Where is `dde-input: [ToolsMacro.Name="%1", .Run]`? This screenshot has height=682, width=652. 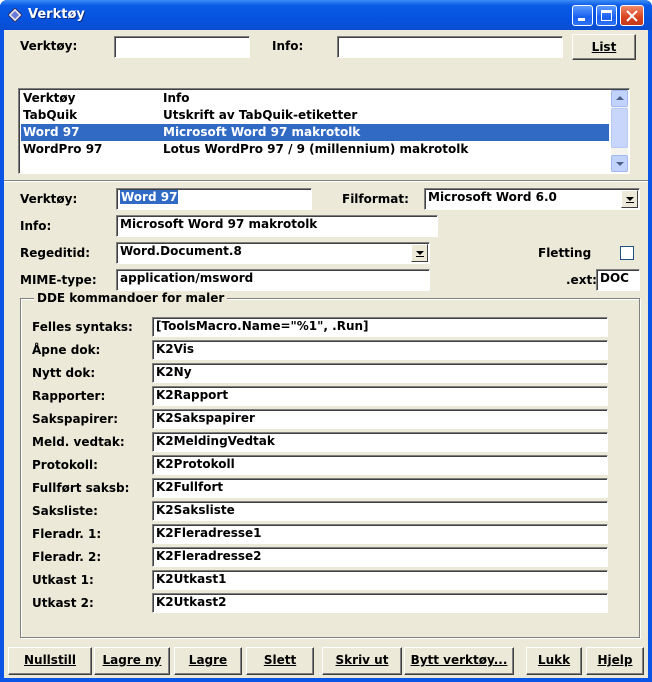 dde-input: [ToolsMacro.Name="%1", .Run] is located at coordinates (380, 327).